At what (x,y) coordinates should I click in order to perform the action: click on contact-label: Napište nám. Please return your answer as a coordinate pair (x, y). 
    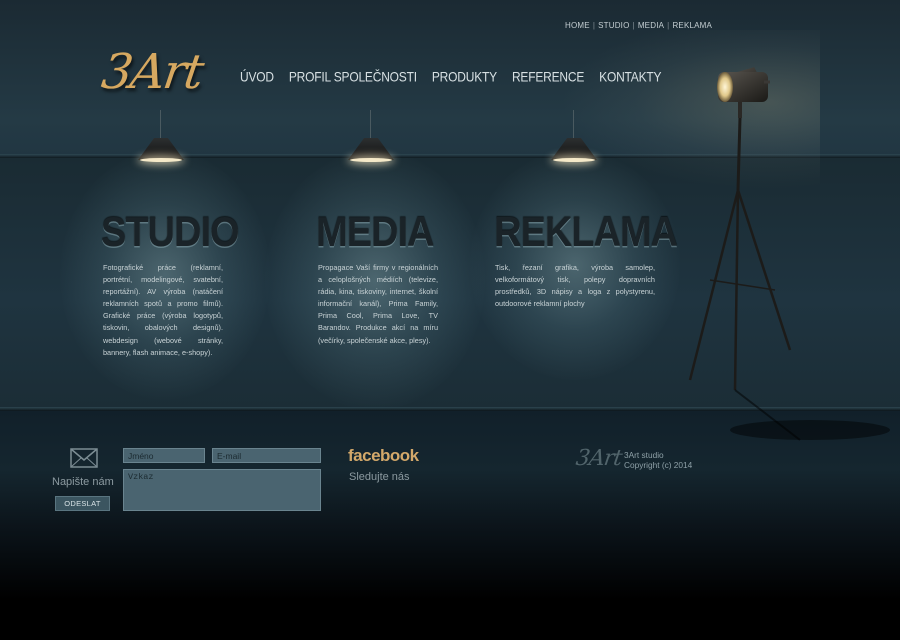
    Looking at the image, I should click on (83, 482).